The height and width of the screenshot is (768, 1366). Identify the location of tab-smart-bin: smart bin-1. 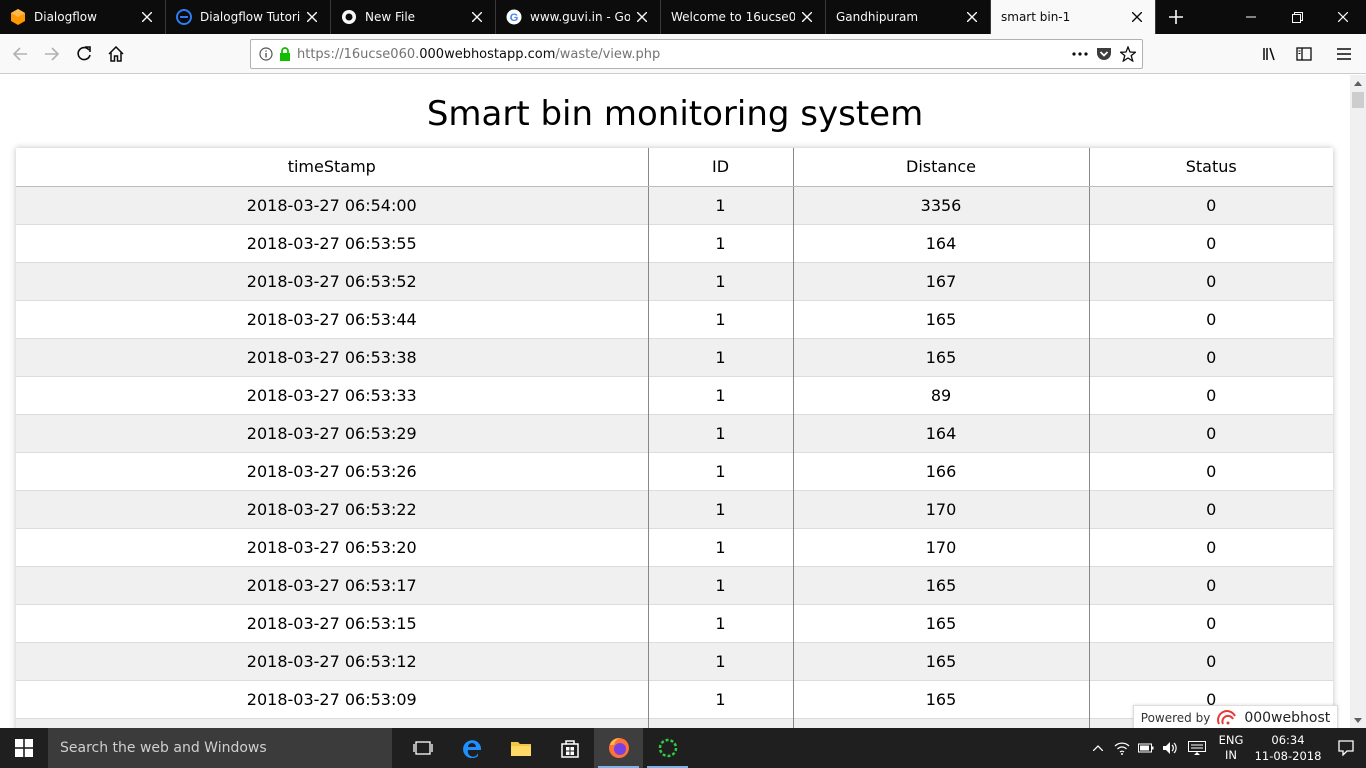
(1073, 17).